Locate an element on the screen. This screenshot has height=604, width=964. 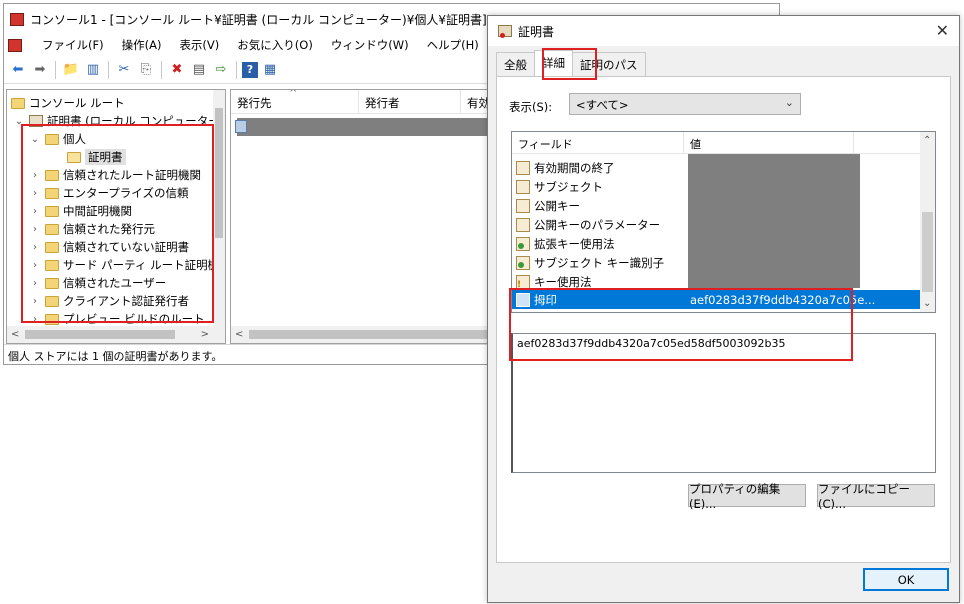
forward-icon: ➡ is located at coordinates (40, 70).